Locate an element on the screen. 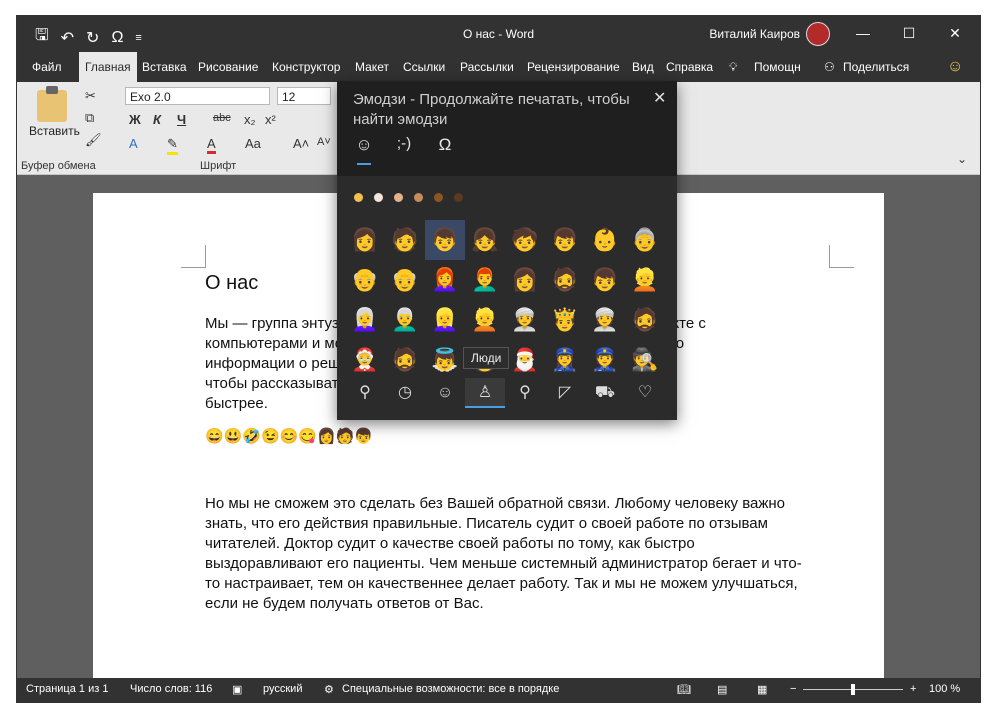 The width and height of the screenshot is (995, 716). tab-mailings: Рассылки is located at coordinates (487, 67).